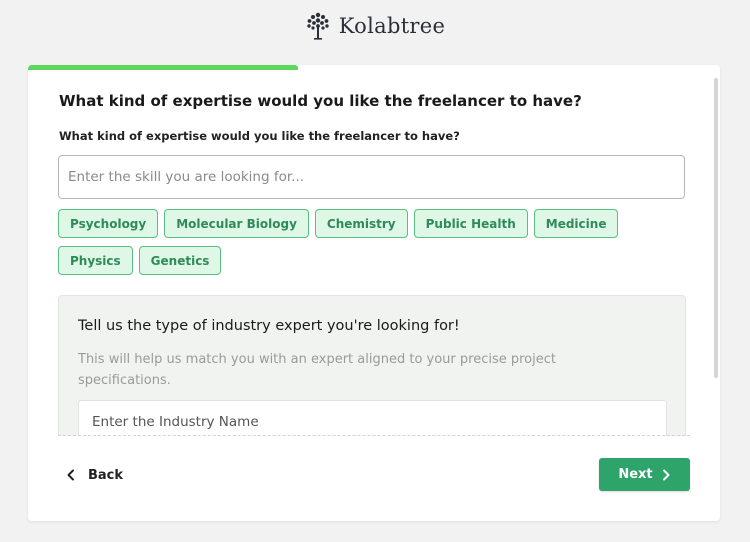 This screenshot has height=542, width=750. Describe the element at coordinates (318, 26) in the screenshot. I see `tree-logo-icon` at that location.